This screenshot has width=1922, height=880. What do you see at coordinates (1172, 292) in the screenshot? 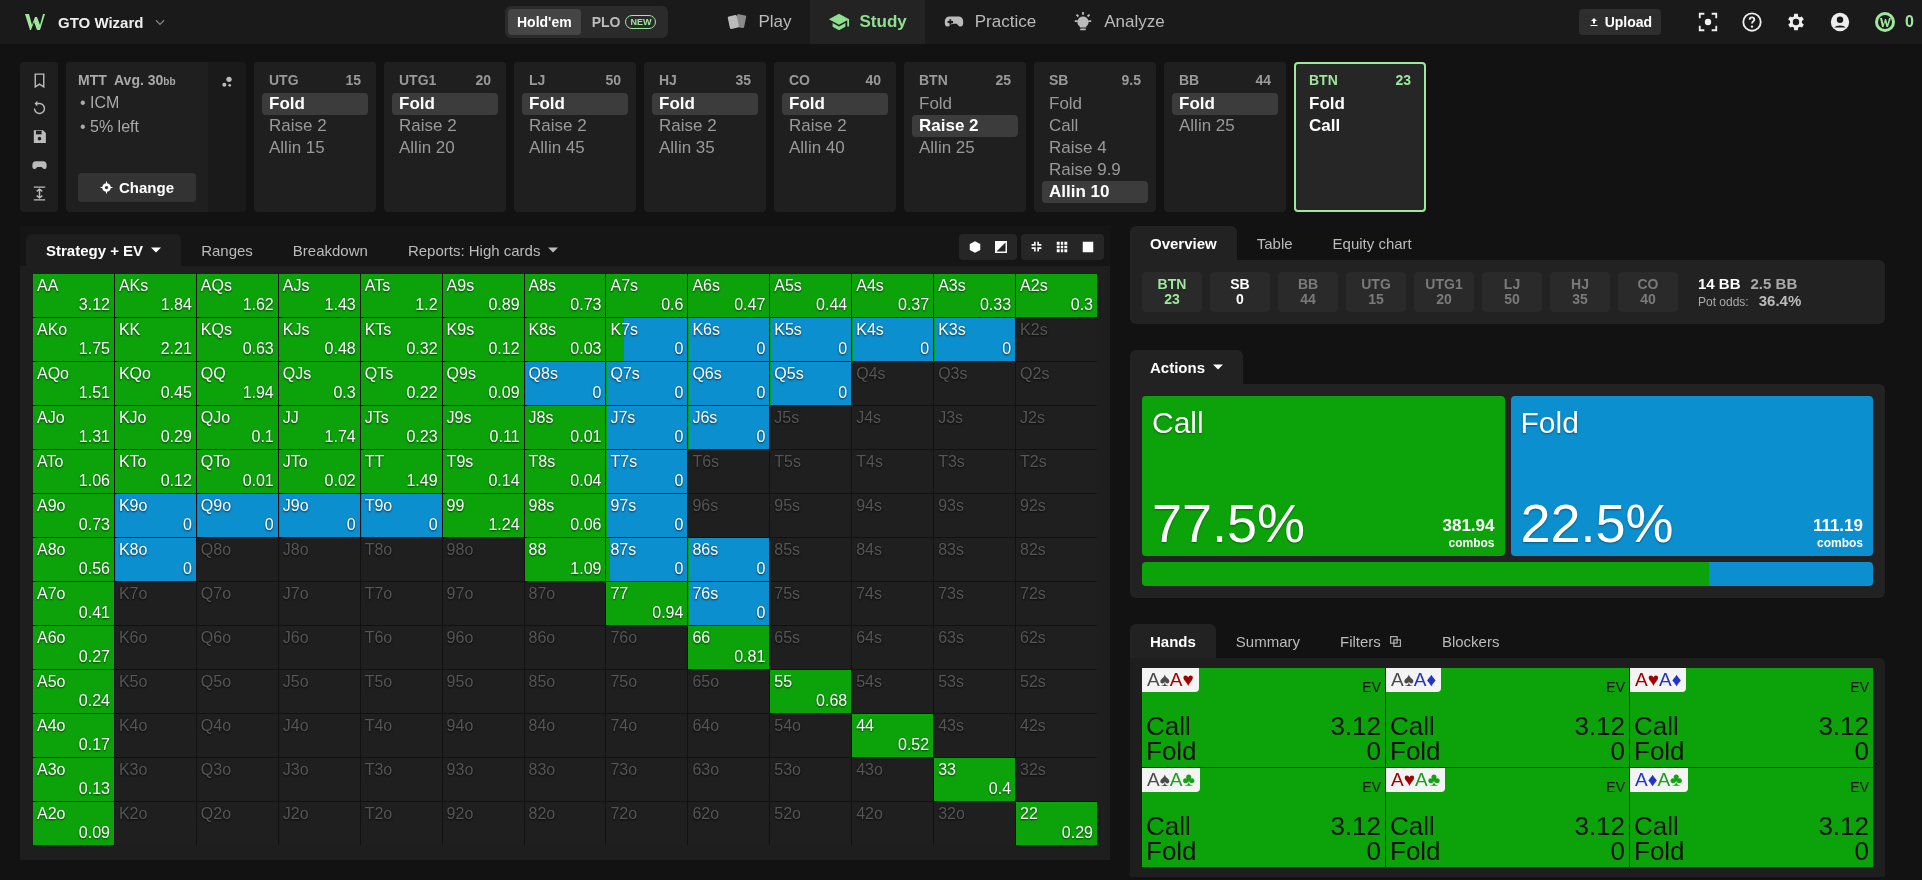
I see `seat-chip: BTN 23` at bounding box center [1172, 292].